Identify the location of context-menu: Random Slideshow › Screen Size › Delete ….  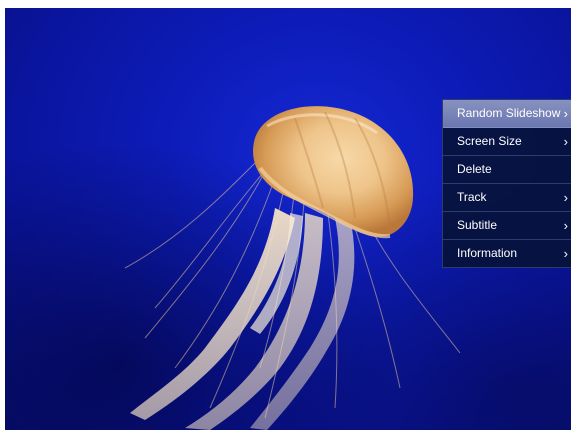
(506, 183).